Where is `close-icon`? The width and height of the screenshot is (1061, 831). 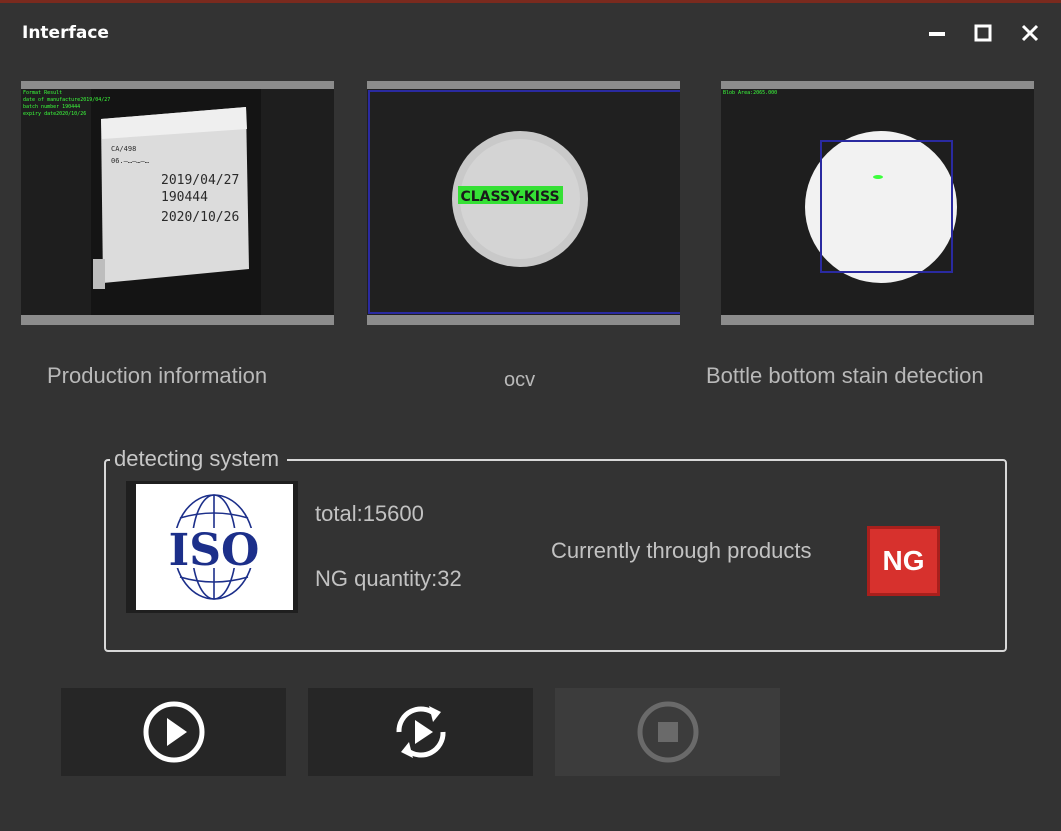
close-icon is located at coordinates (1030, 33).